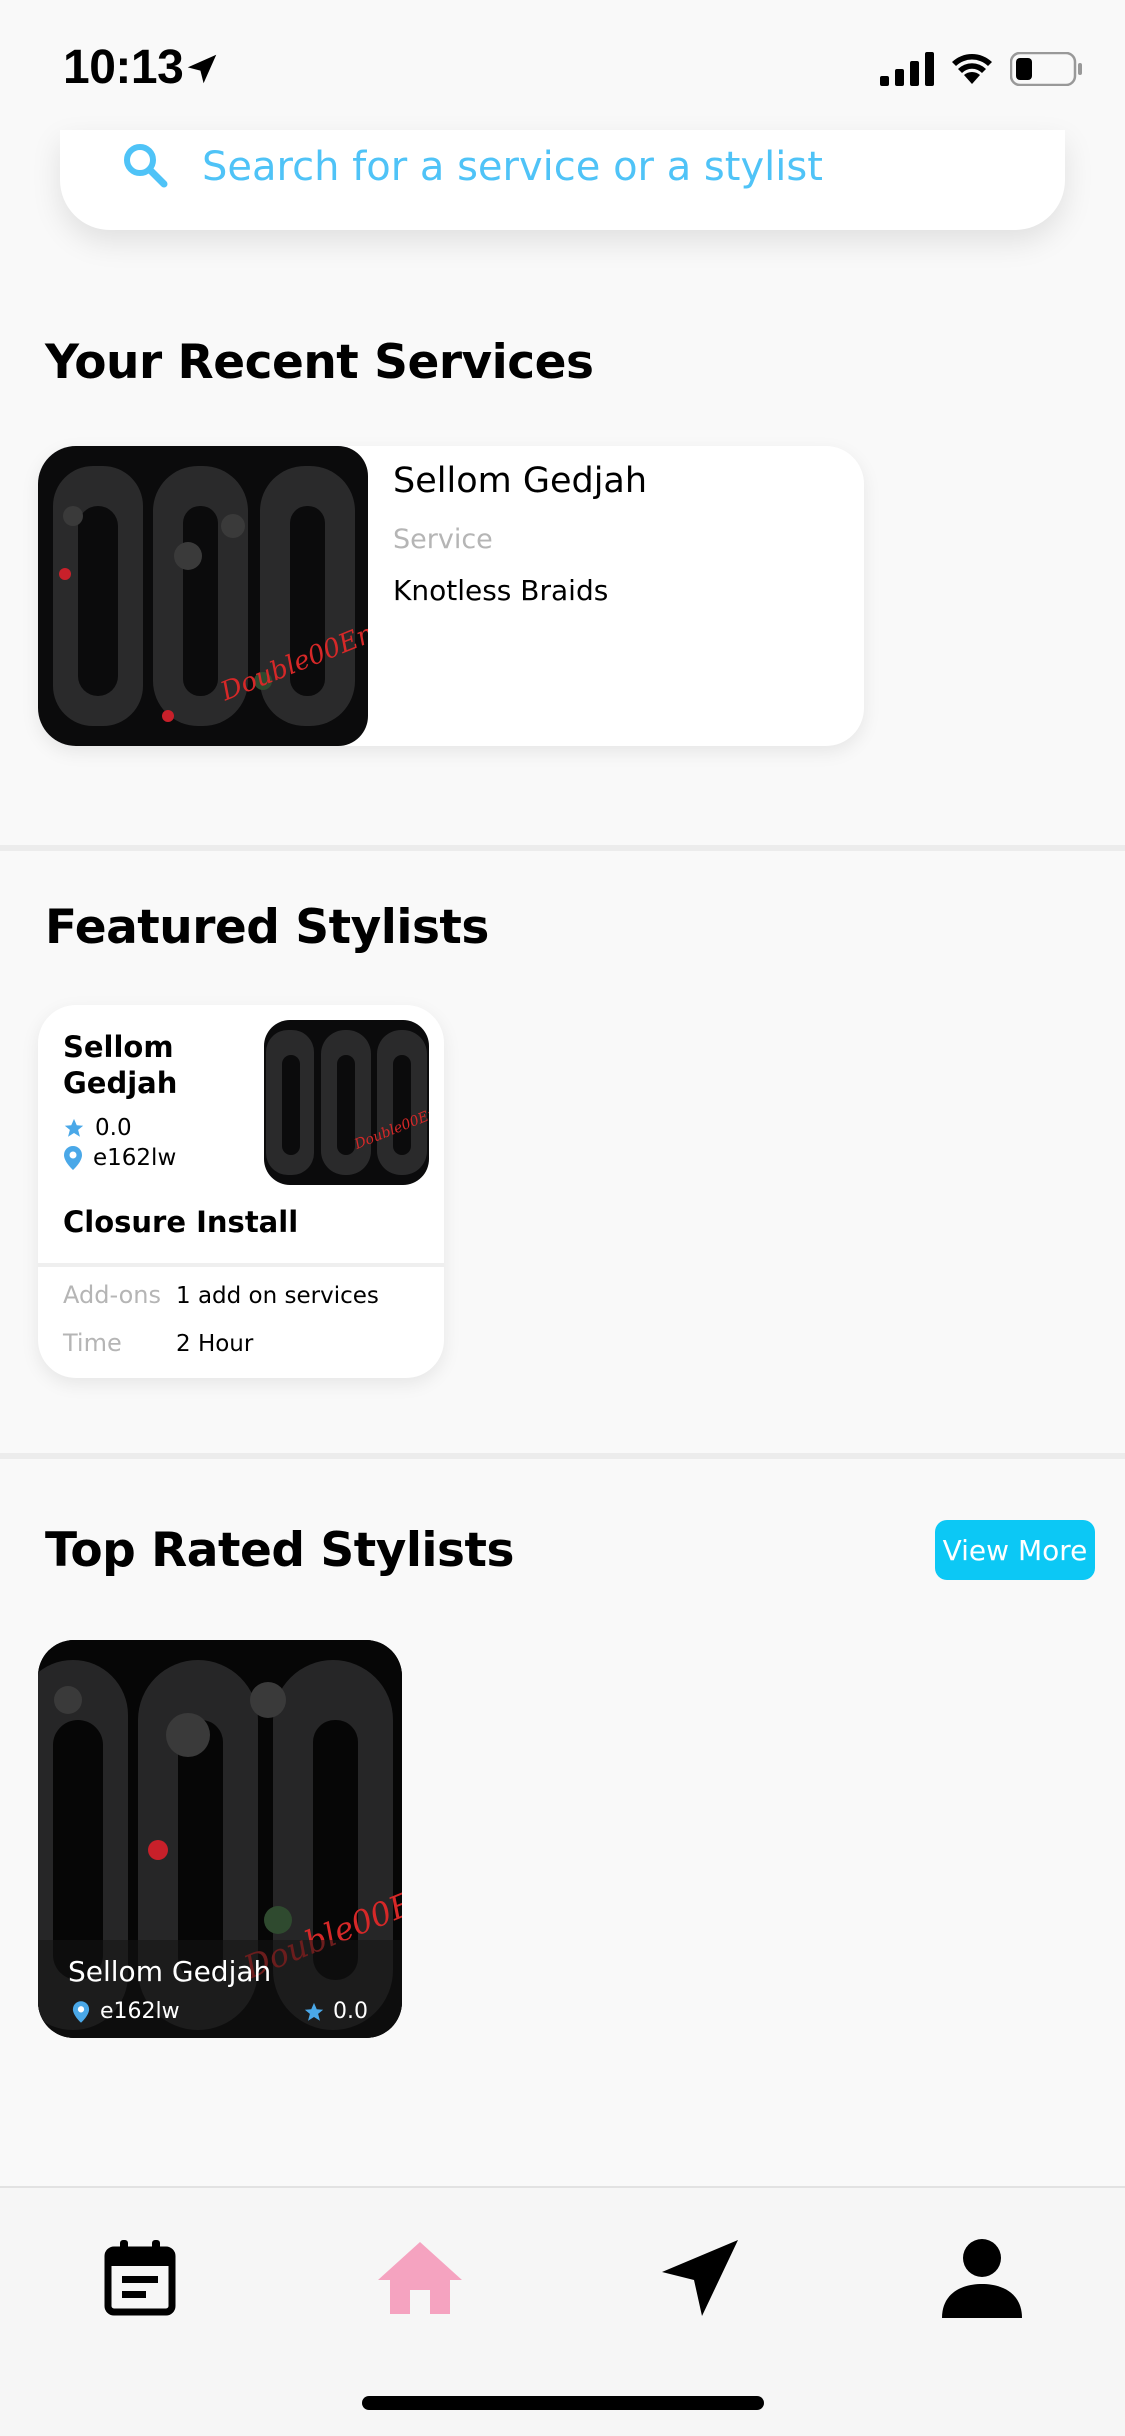  I want to click on recent-stylist-name: Sellom Gedjah, so click(520, 481).